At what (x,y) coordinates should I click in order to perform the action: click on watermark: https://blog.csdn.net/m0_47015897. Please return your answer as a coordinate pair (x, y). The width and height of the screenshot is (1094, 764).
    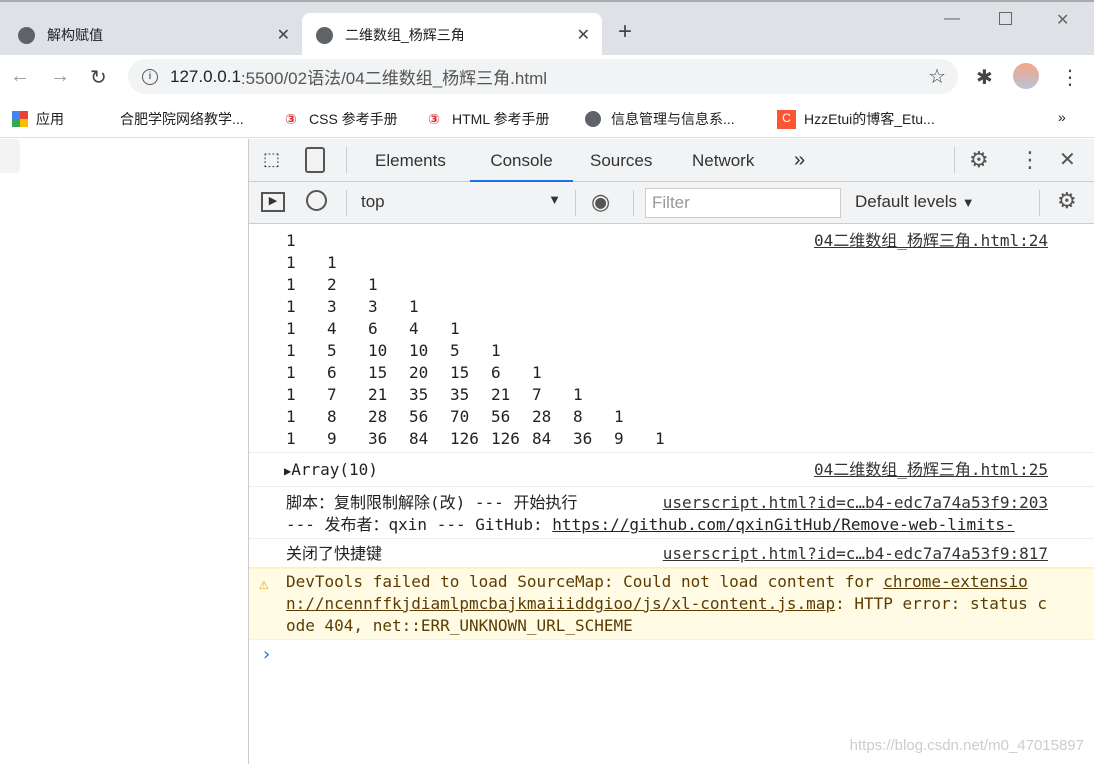
    Looking at the image, I should click on (966, 745).